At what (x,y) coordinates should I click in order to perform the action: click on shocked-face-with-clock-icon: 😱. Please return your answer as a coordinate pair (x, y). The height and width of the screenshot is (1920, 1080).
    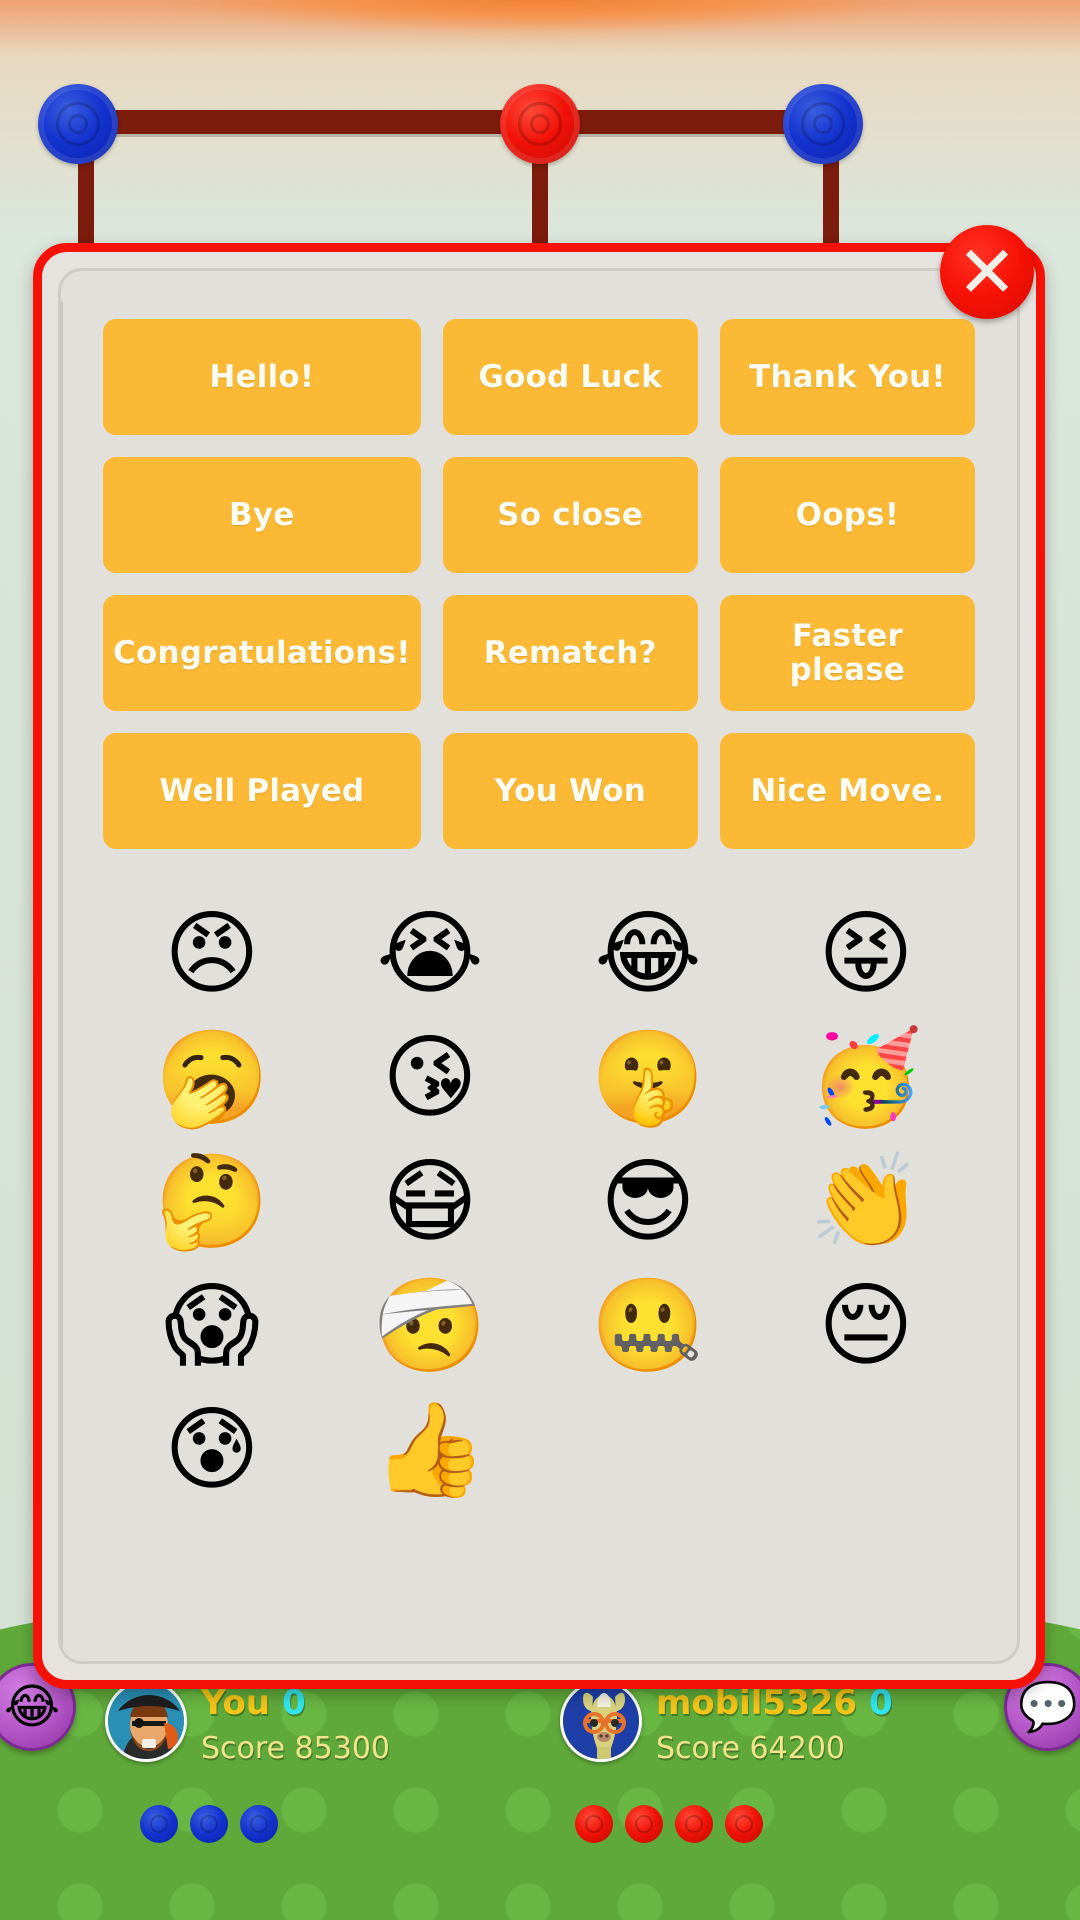
    Looking at the image, I should click on (212, 1326).